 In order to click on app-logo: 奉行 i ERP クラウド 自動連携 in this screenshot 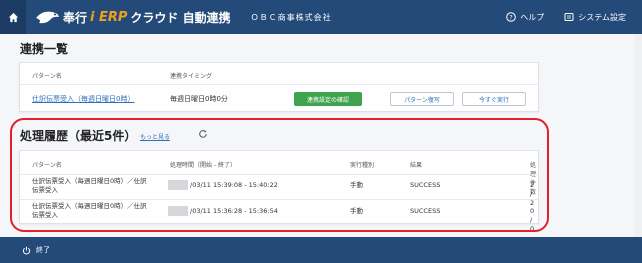, I will do `click(132, 17)`.